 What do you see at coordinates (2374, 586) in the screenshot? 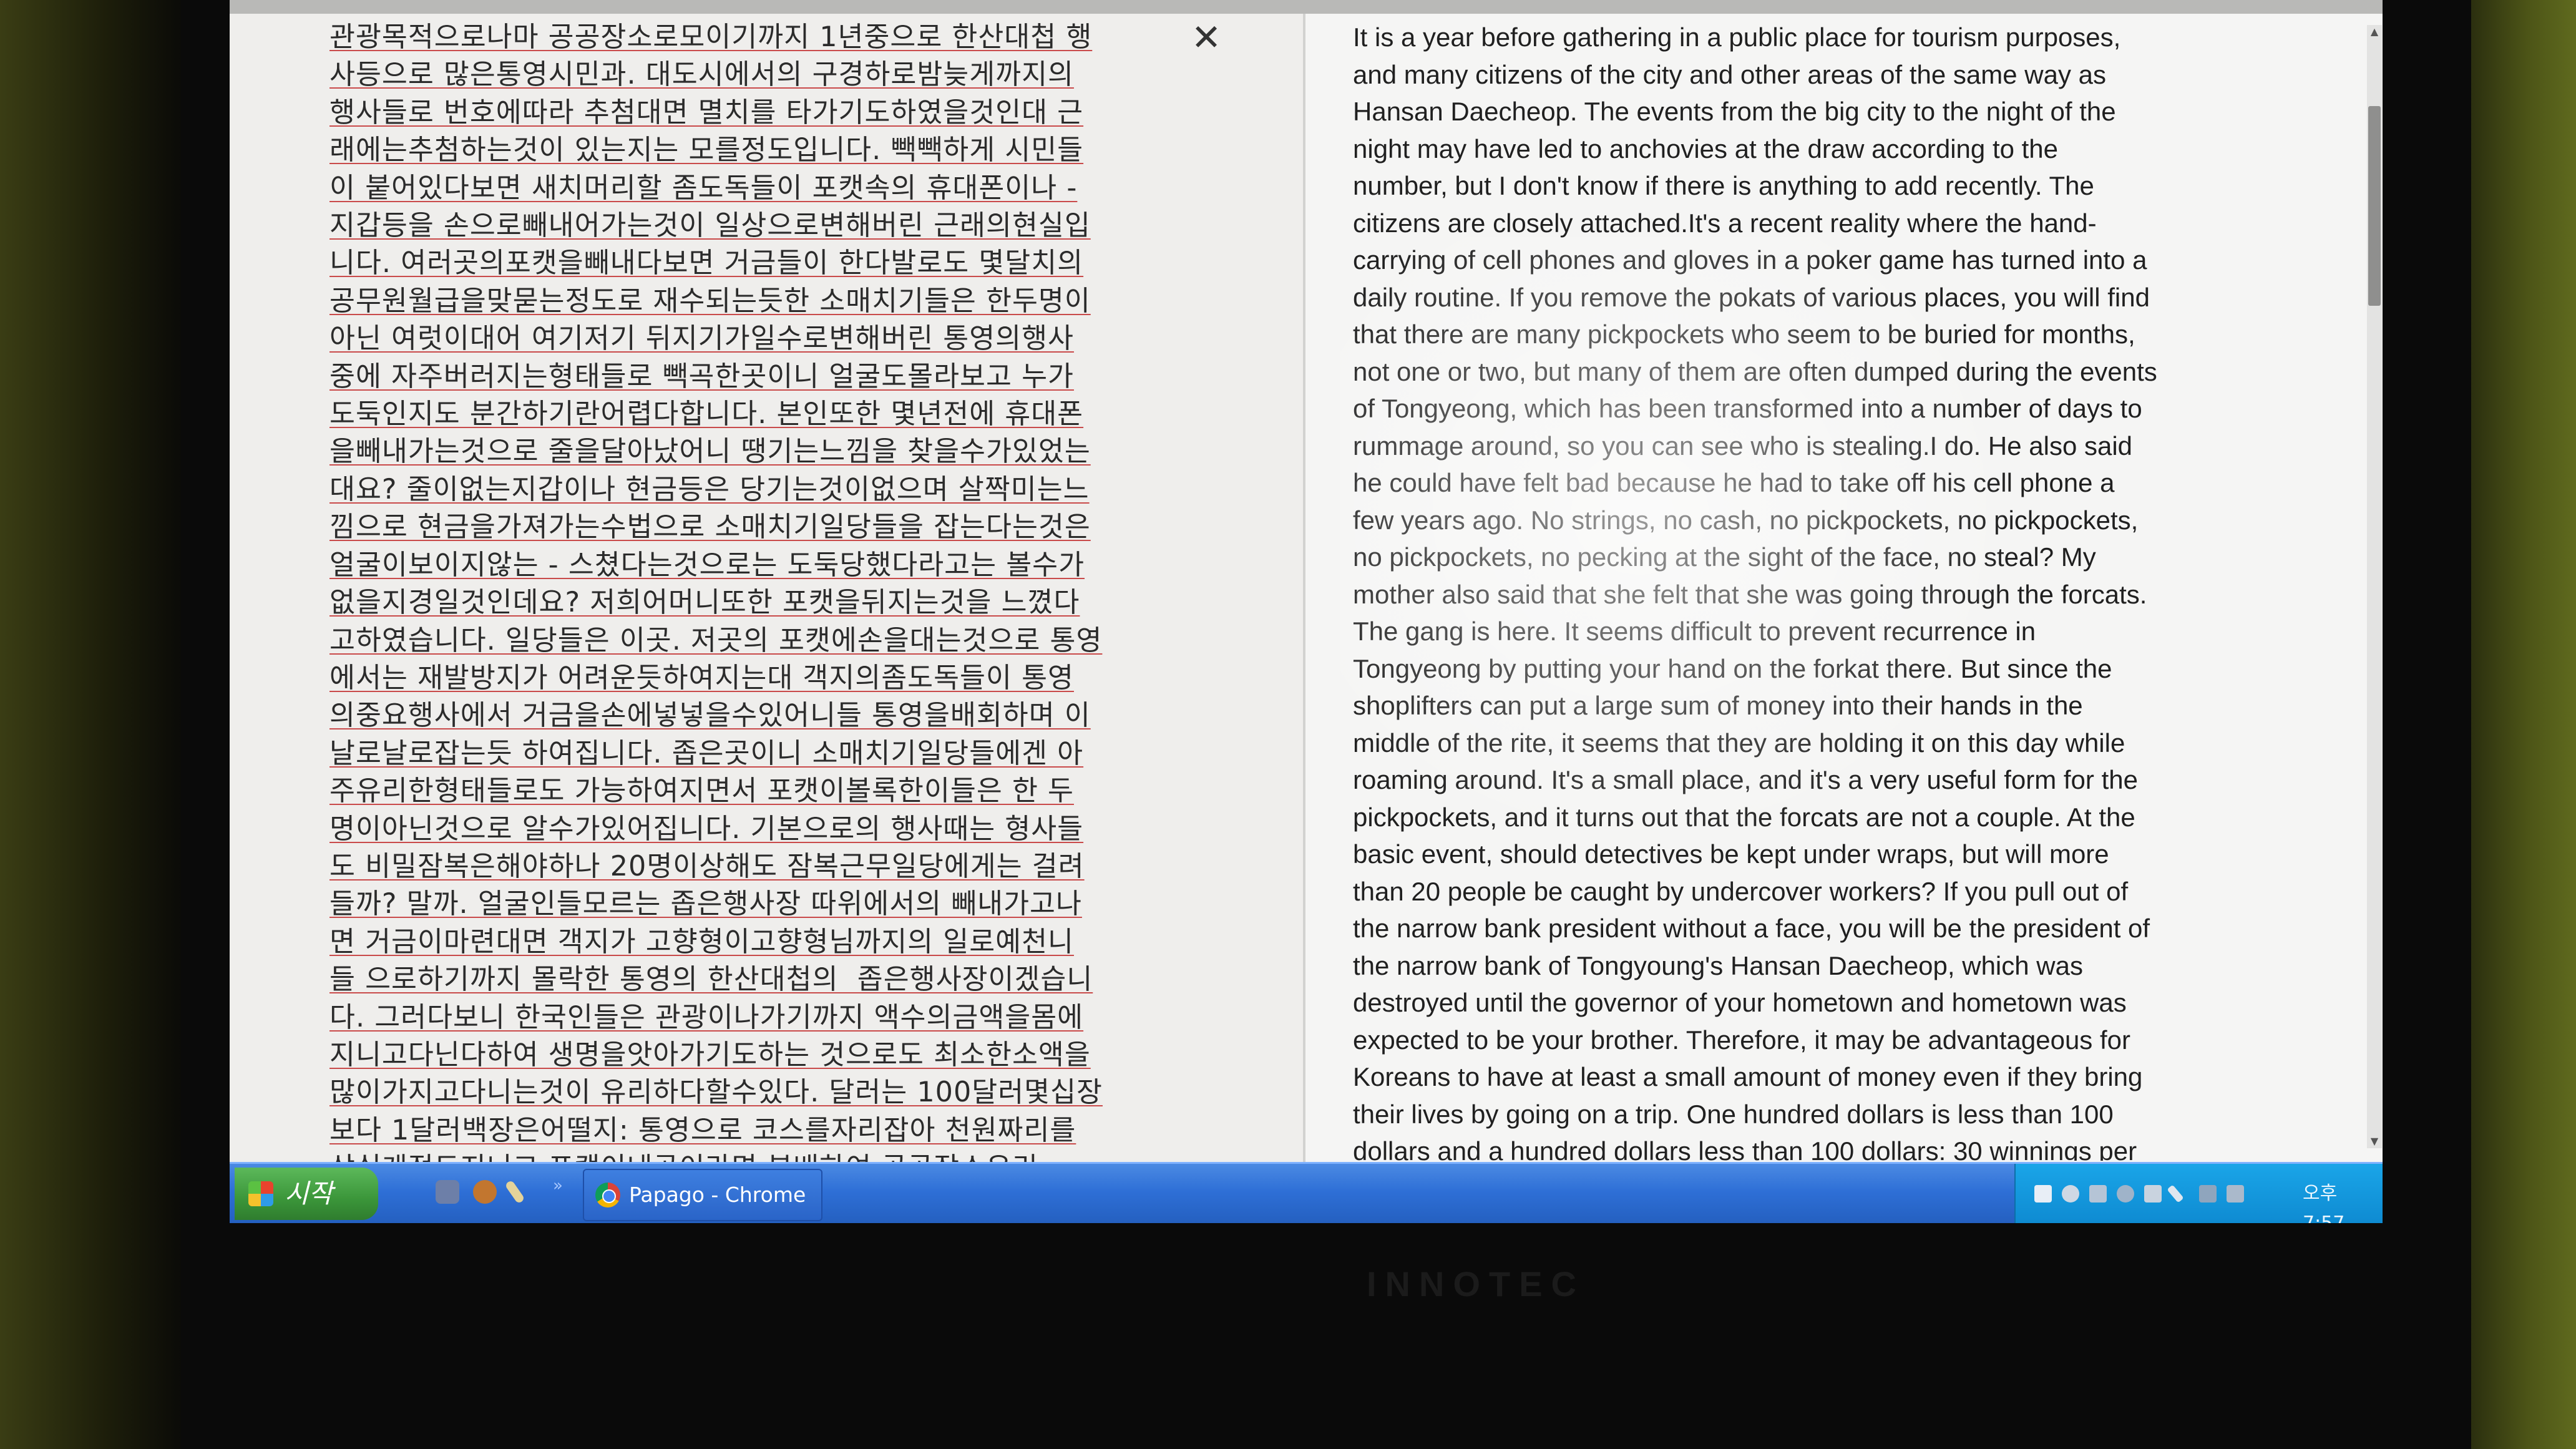
I see `vertical-scrollbar: ▲ ▼` at bounding box center [2374, 586].